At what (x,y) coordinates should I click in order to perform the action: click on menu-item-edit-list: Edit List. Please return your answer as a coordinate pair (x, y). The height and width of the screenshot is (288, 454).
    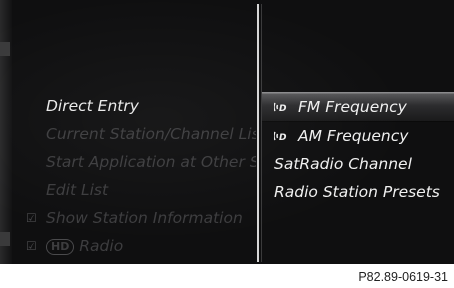
    Looking at the image, I should click on (140, 190).